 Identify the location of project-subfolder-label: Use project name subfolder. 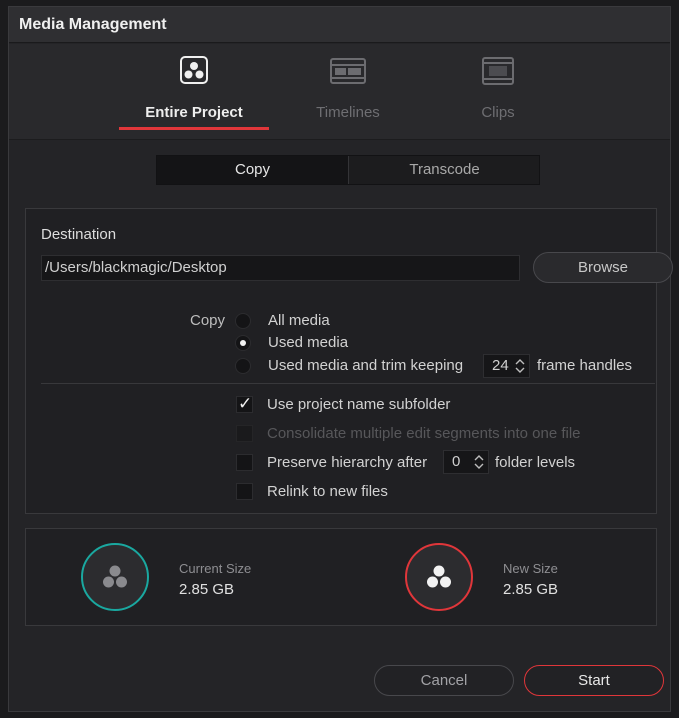
(359, 404).